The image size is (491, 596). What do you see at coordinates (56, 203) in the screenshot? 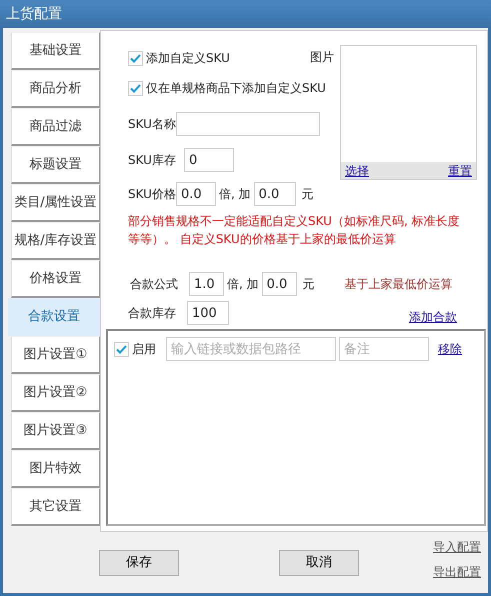
I see `sidebar-tab: 类目/属性设置` at bounding box center [56, 203].